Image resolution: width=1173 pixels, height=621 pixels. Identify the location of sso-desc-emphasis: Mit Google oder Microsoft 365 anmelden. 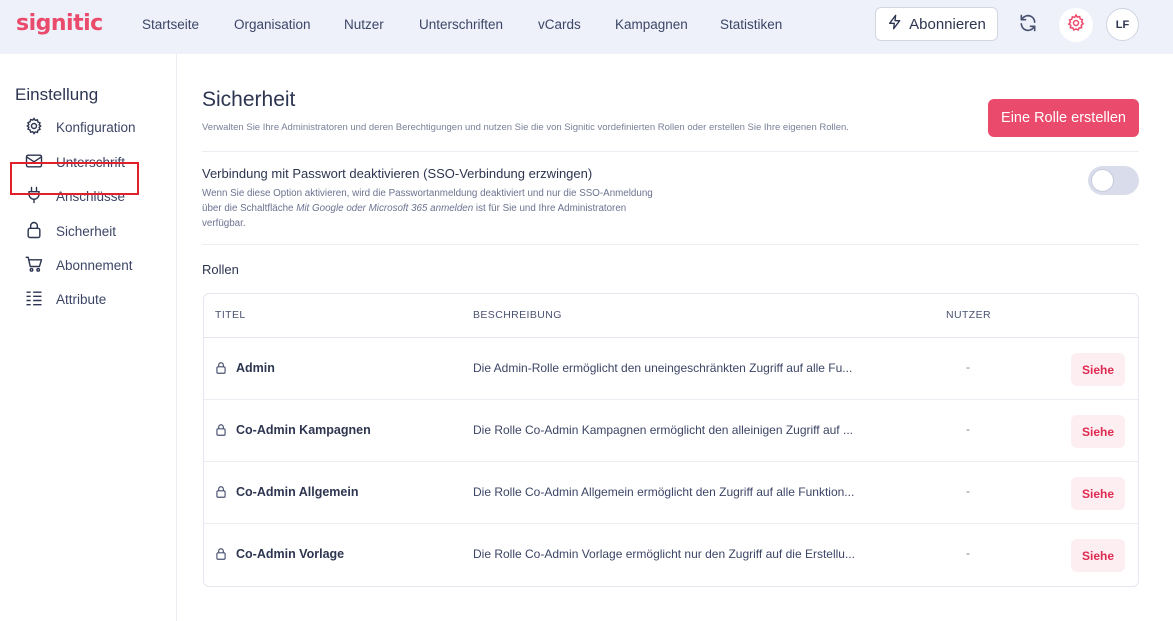
(385, 208).